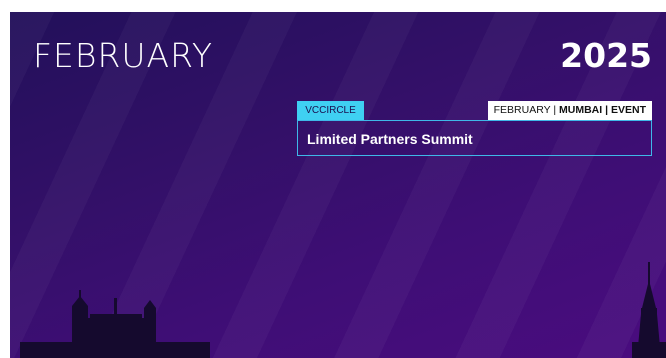  Describe the element at coordinates (606, 55) in the screenshot. I see `banner-year: 2025` at that location.